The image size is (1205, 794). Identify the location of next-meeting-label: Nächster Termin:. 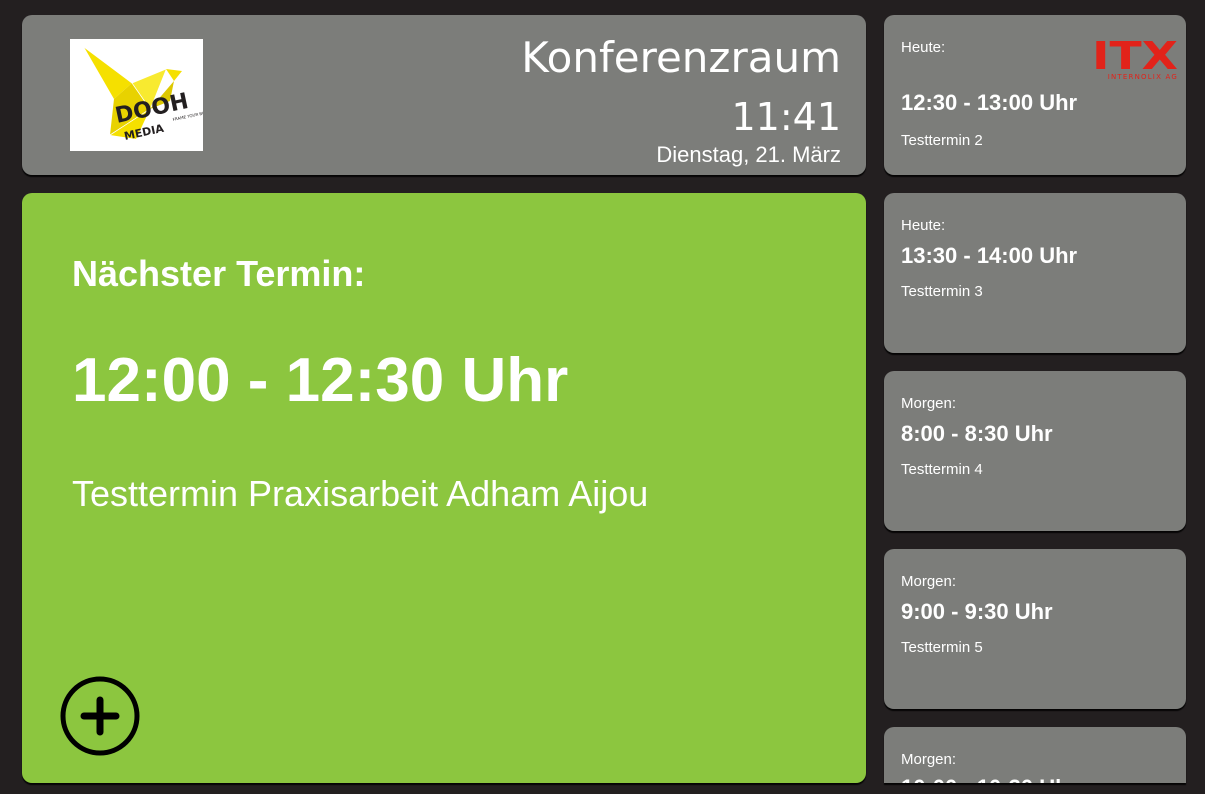
(219, 273).